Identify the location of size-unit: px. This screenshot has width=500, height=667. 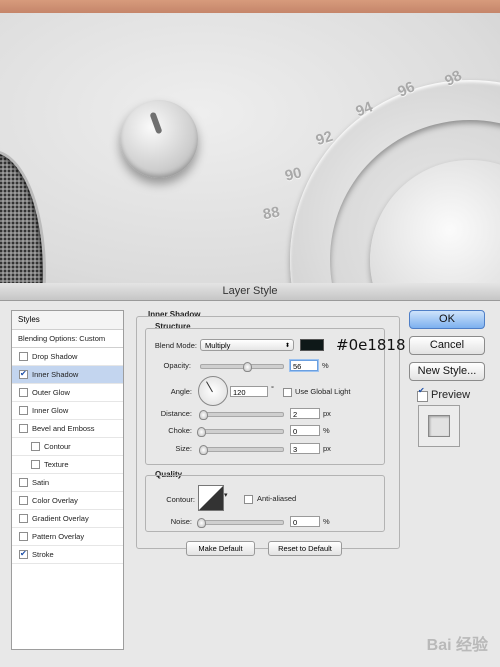
(327, 448).